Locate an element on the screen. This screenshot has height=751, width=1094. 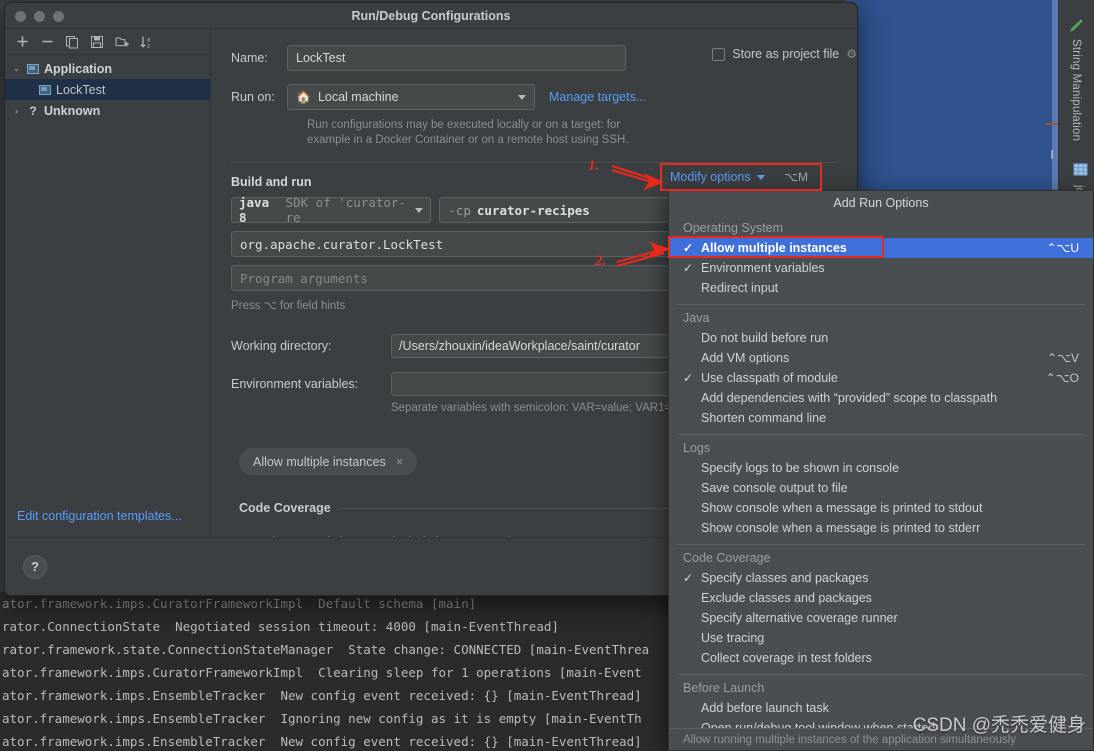
run-on-combobox: 🏠 Local machine is located at coordinates (411, 97).